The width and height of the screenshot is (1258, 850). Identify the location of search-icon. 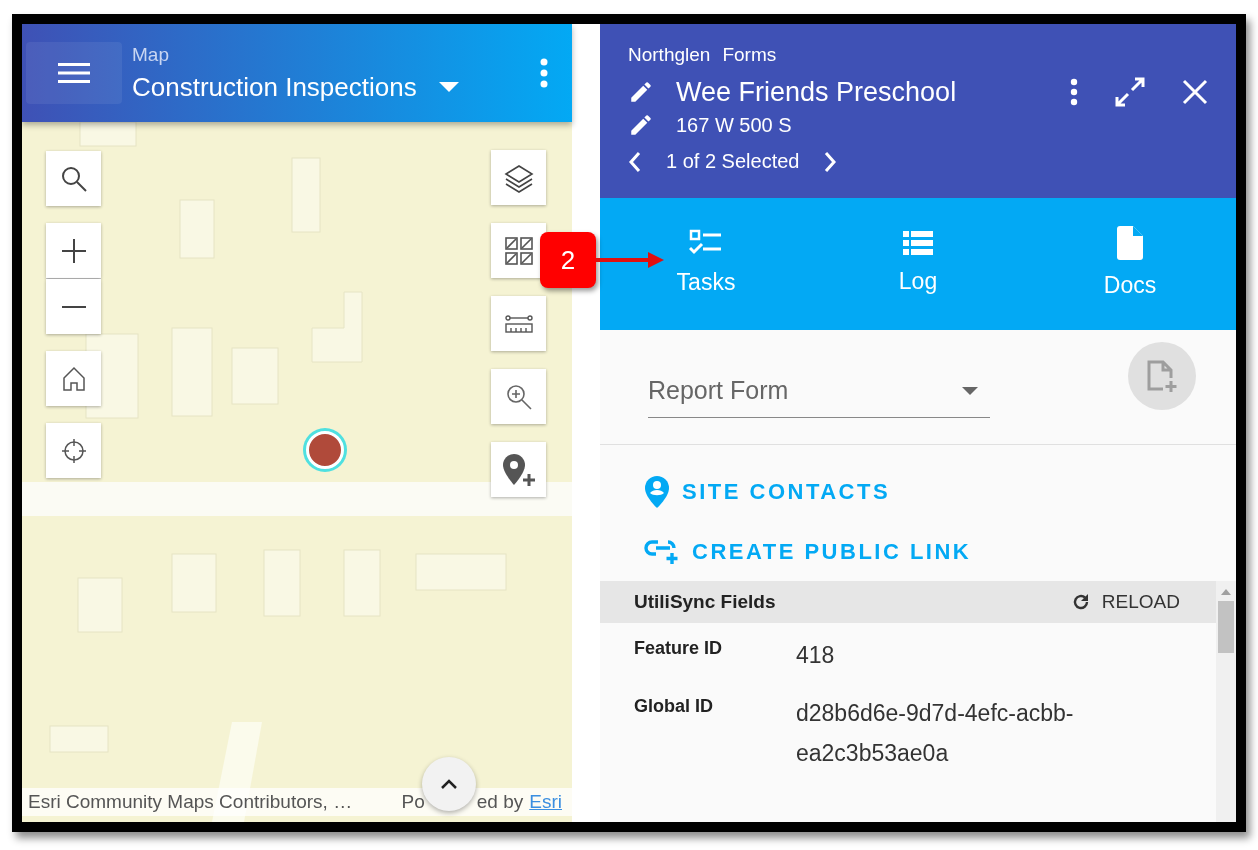
(73, 178).